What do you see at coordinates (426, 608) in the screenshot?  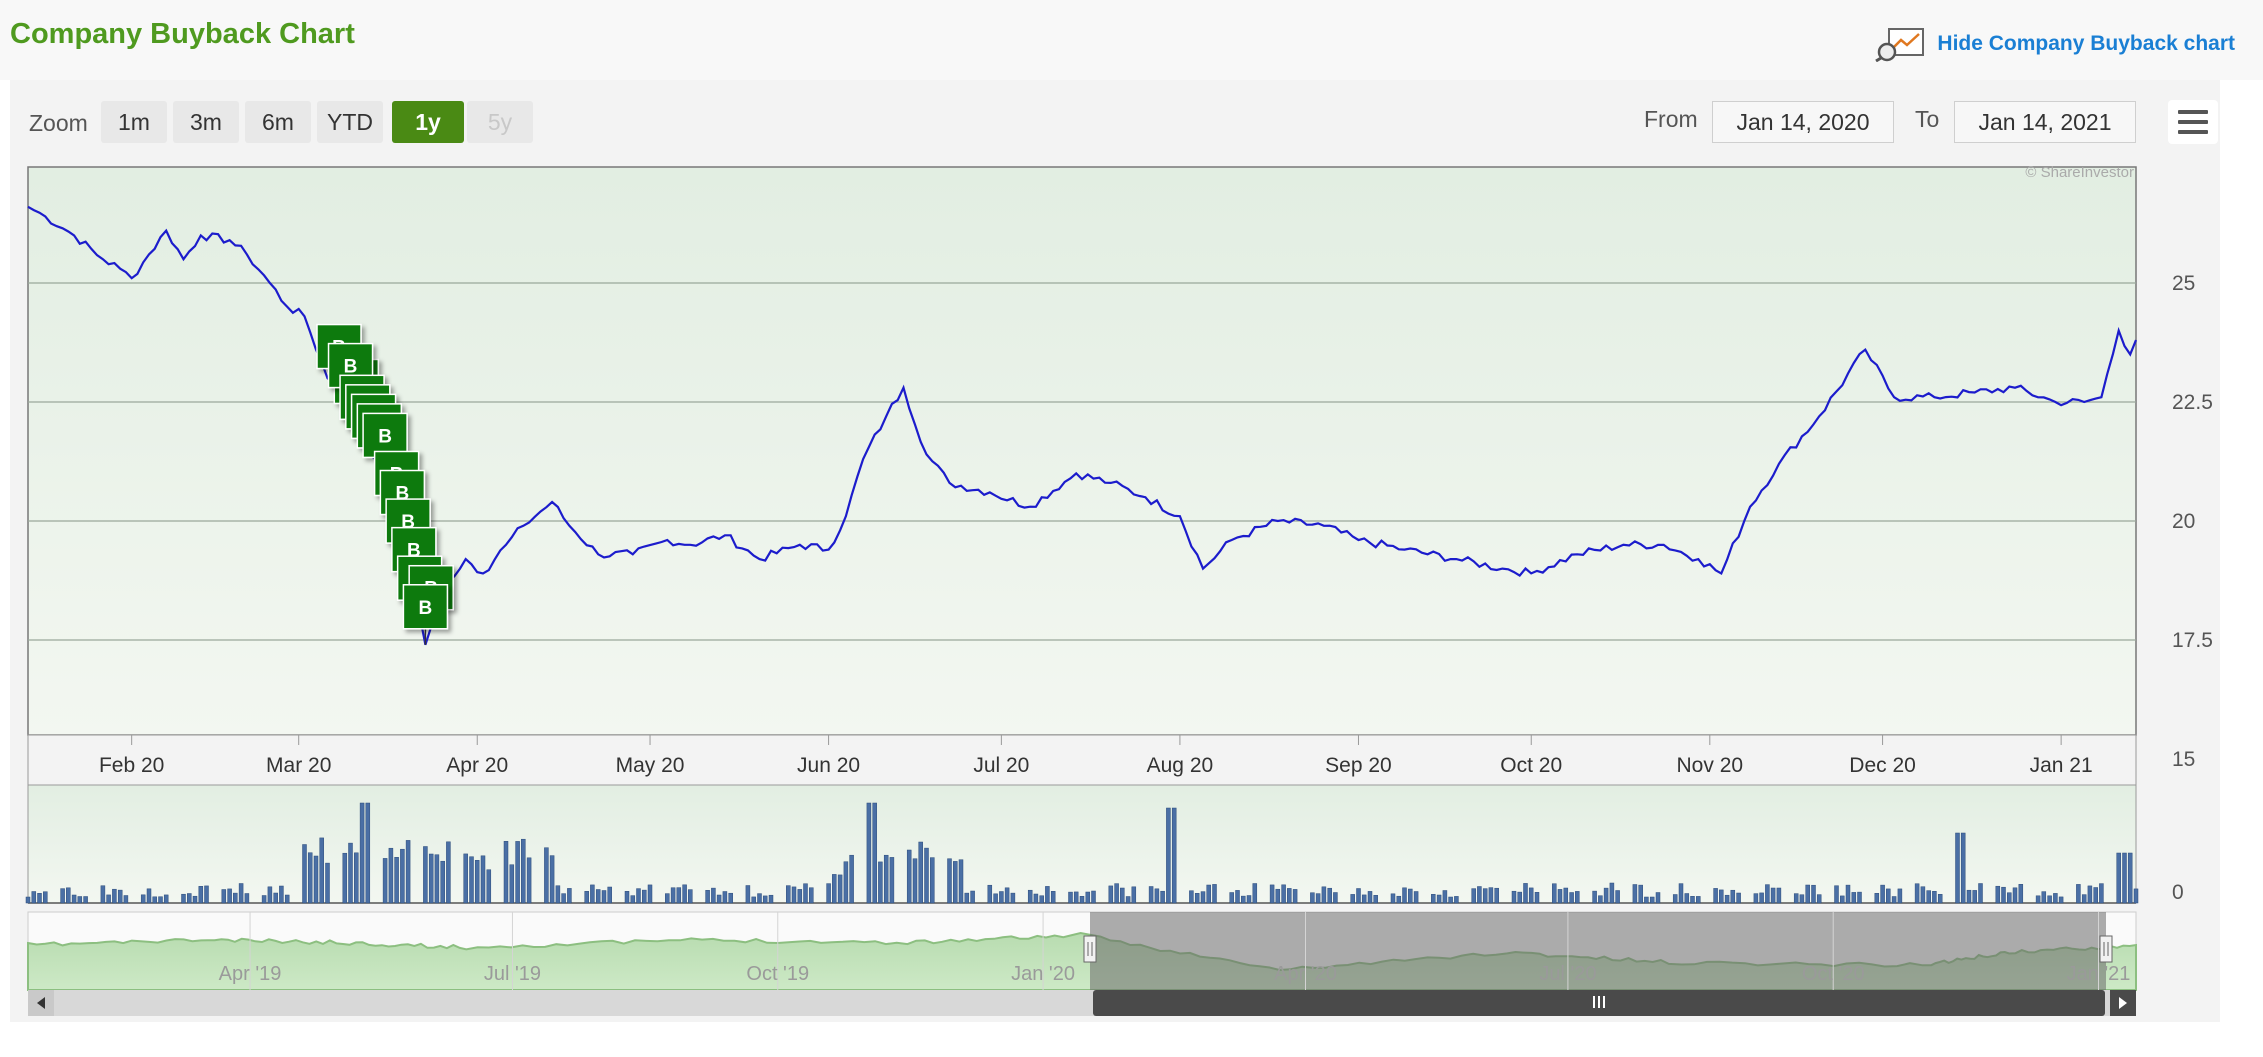 I see `buyback-marker-label: B` at bounding box center [426, 608].